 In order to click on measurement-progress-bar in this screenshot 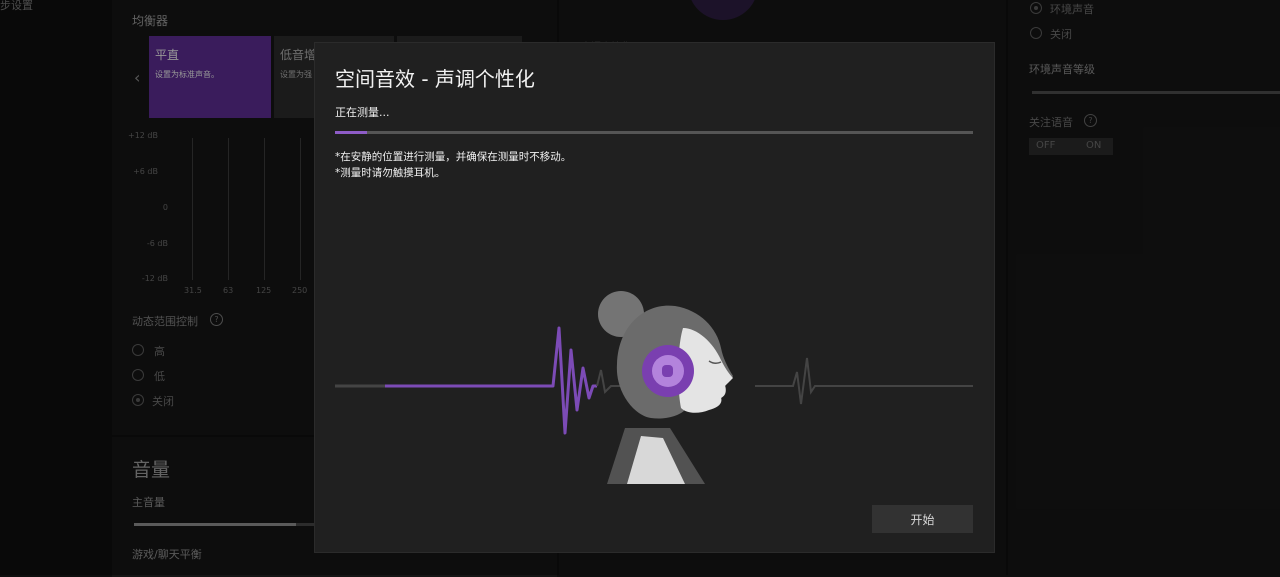, I will do `click(654, 132)`.